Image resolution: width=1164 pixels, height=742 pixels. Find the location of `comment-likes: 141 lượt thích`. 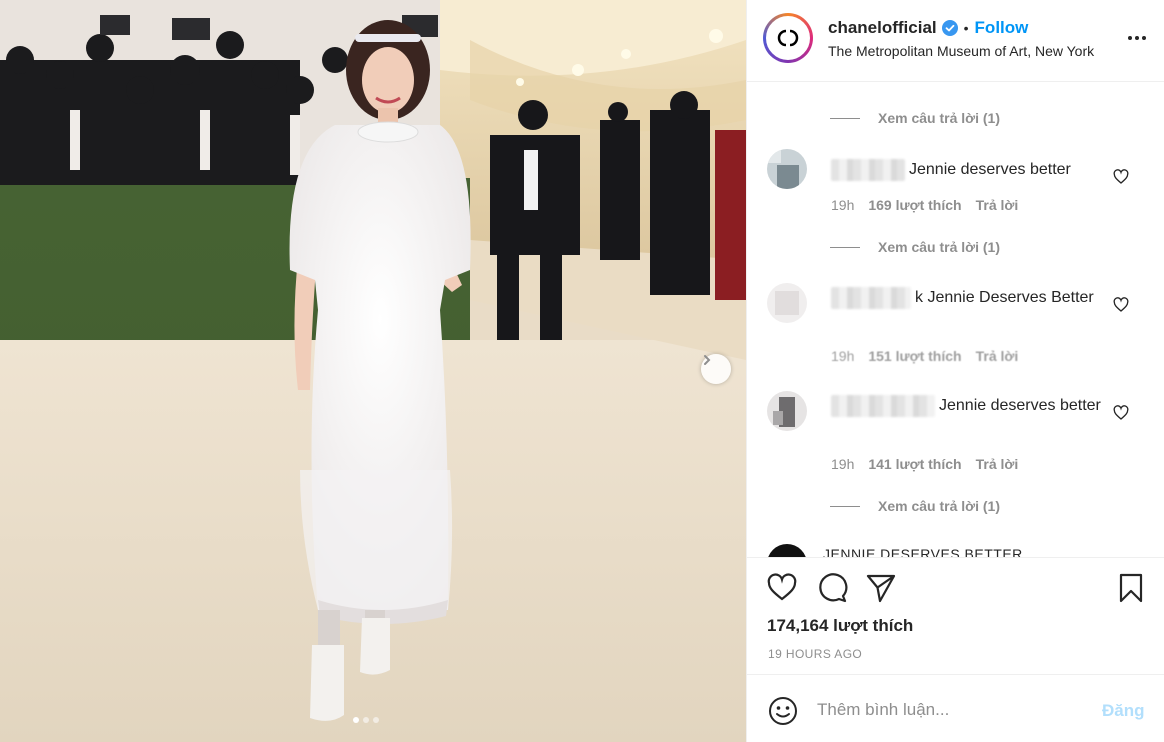

comment-likes: 141 lượt thích is located at coordinates (914, 464).